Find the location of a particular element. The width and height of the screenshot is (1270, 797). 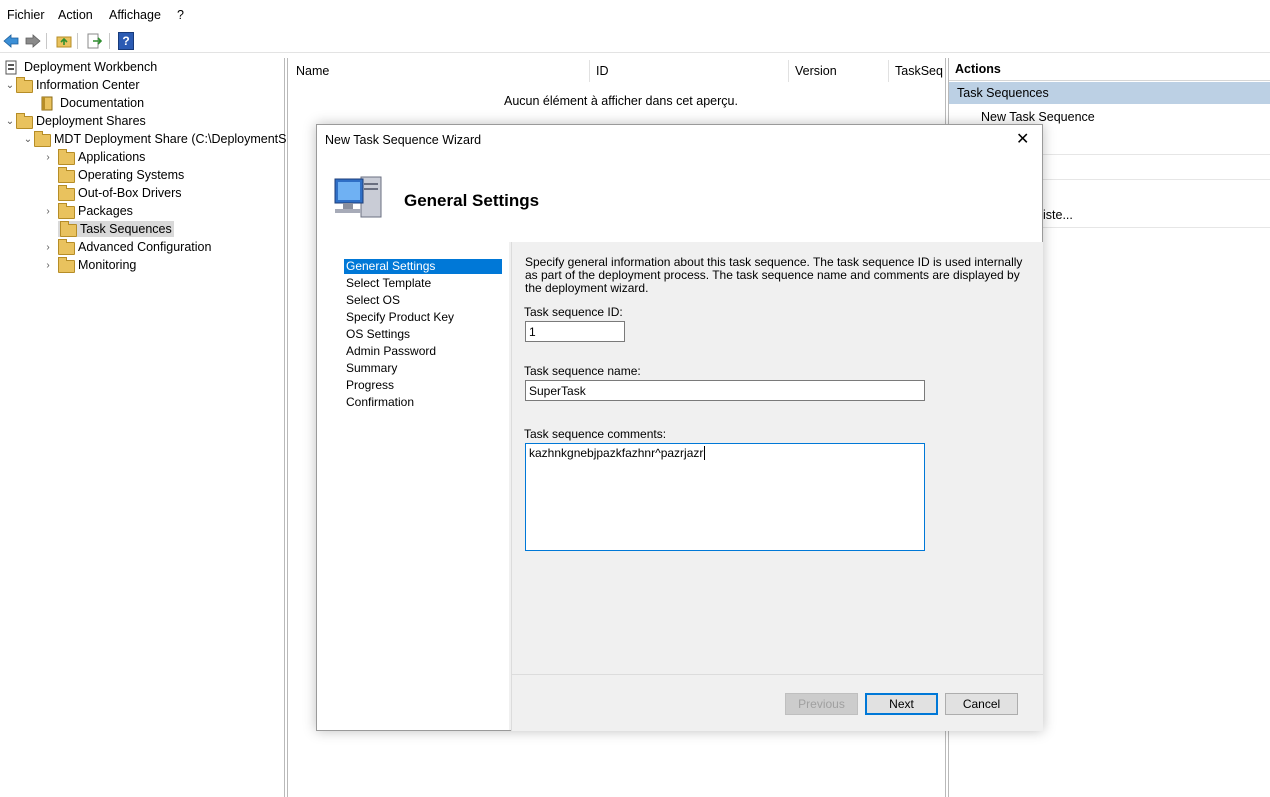

menu-help: ? is located at coordinates (180, 15).